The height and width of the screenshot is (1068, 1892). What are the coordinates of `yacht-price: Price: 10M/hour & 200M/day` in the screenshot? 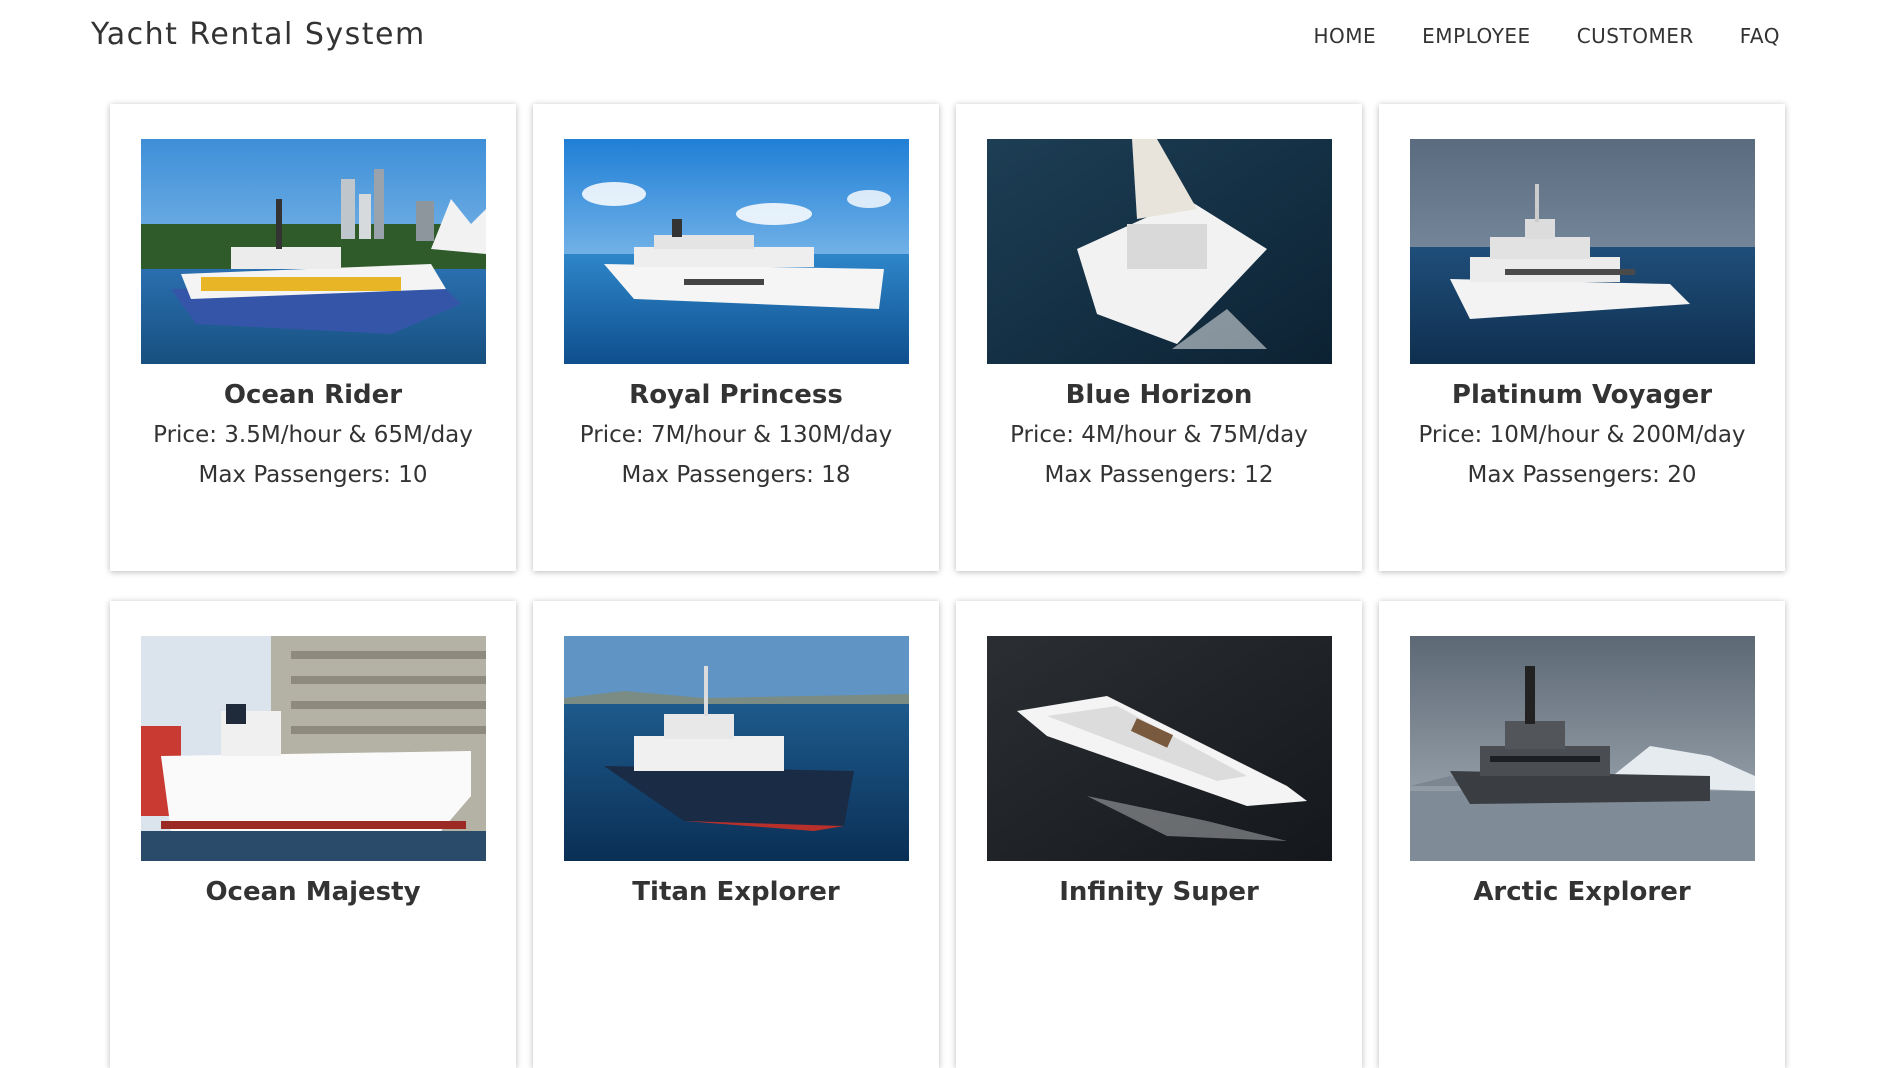 It's located at (1582, 435).